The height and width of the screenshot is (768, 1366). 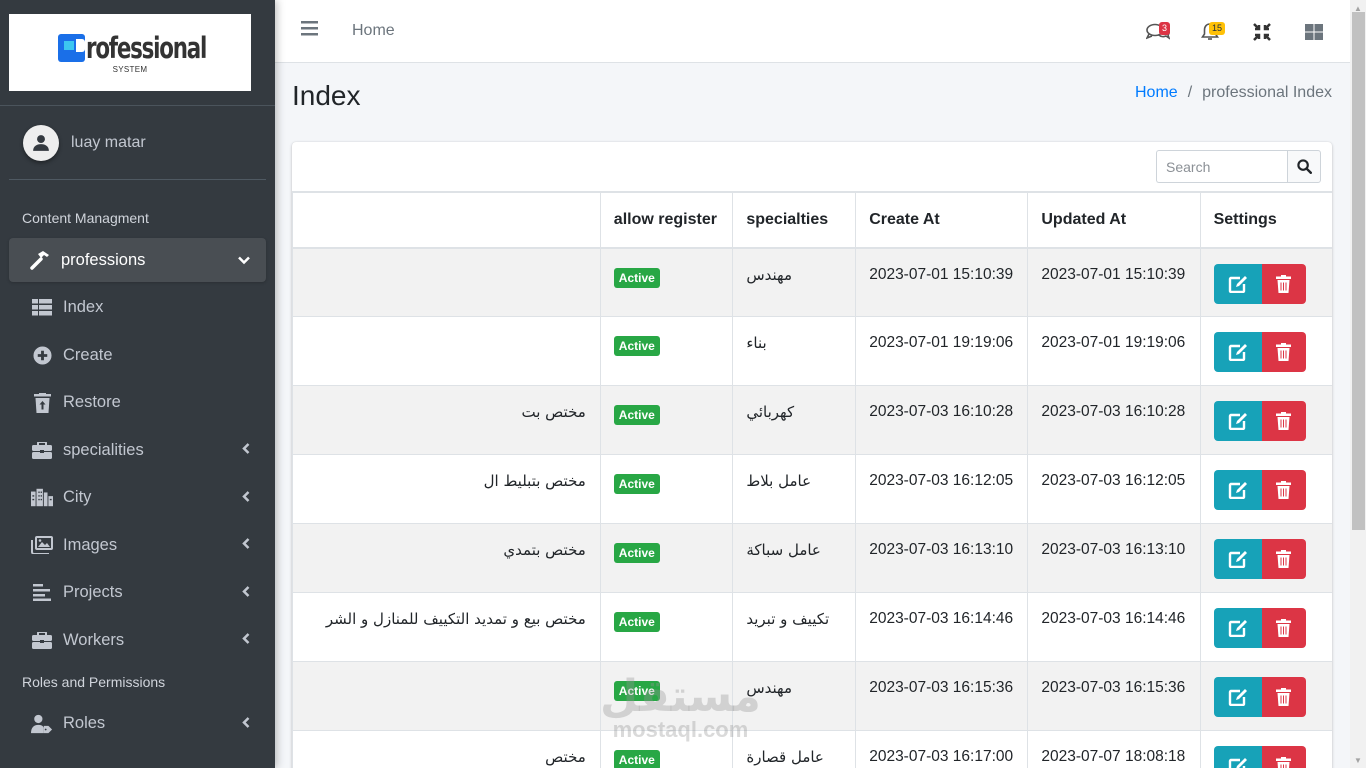 What do you see at coordinates (137, 593) in the screenshot?
I see `sidebar-item-projects: Projects` at bounding box center [137, 593].